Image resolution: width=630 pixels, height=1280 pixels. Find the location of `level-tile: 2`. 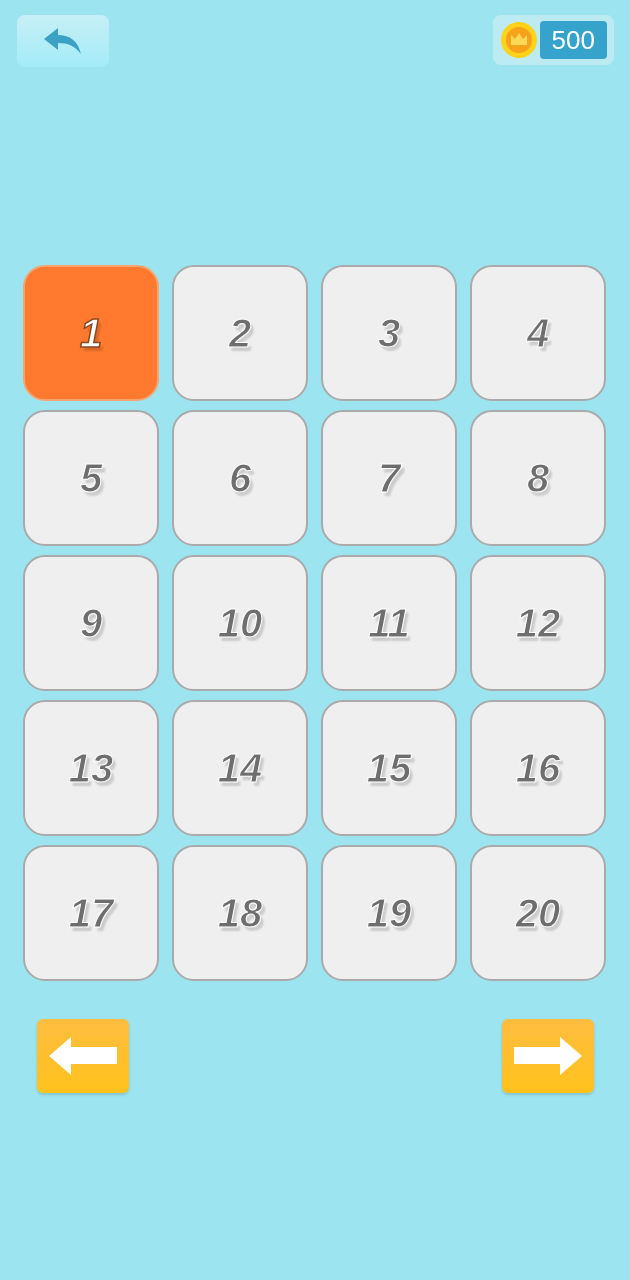

level-tile: 2 is located at coordinates (240, 333).